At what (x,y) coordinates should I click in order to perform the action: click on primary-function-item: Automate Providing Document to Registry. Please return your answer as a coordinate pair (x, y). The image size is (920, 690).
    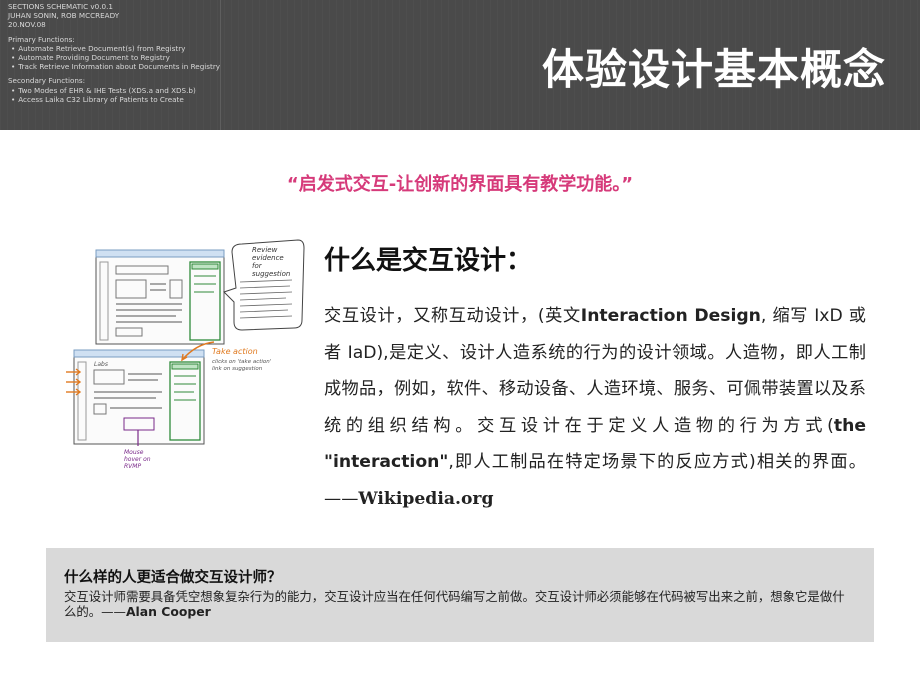
    Looking at the image, I should click on (115, 57).